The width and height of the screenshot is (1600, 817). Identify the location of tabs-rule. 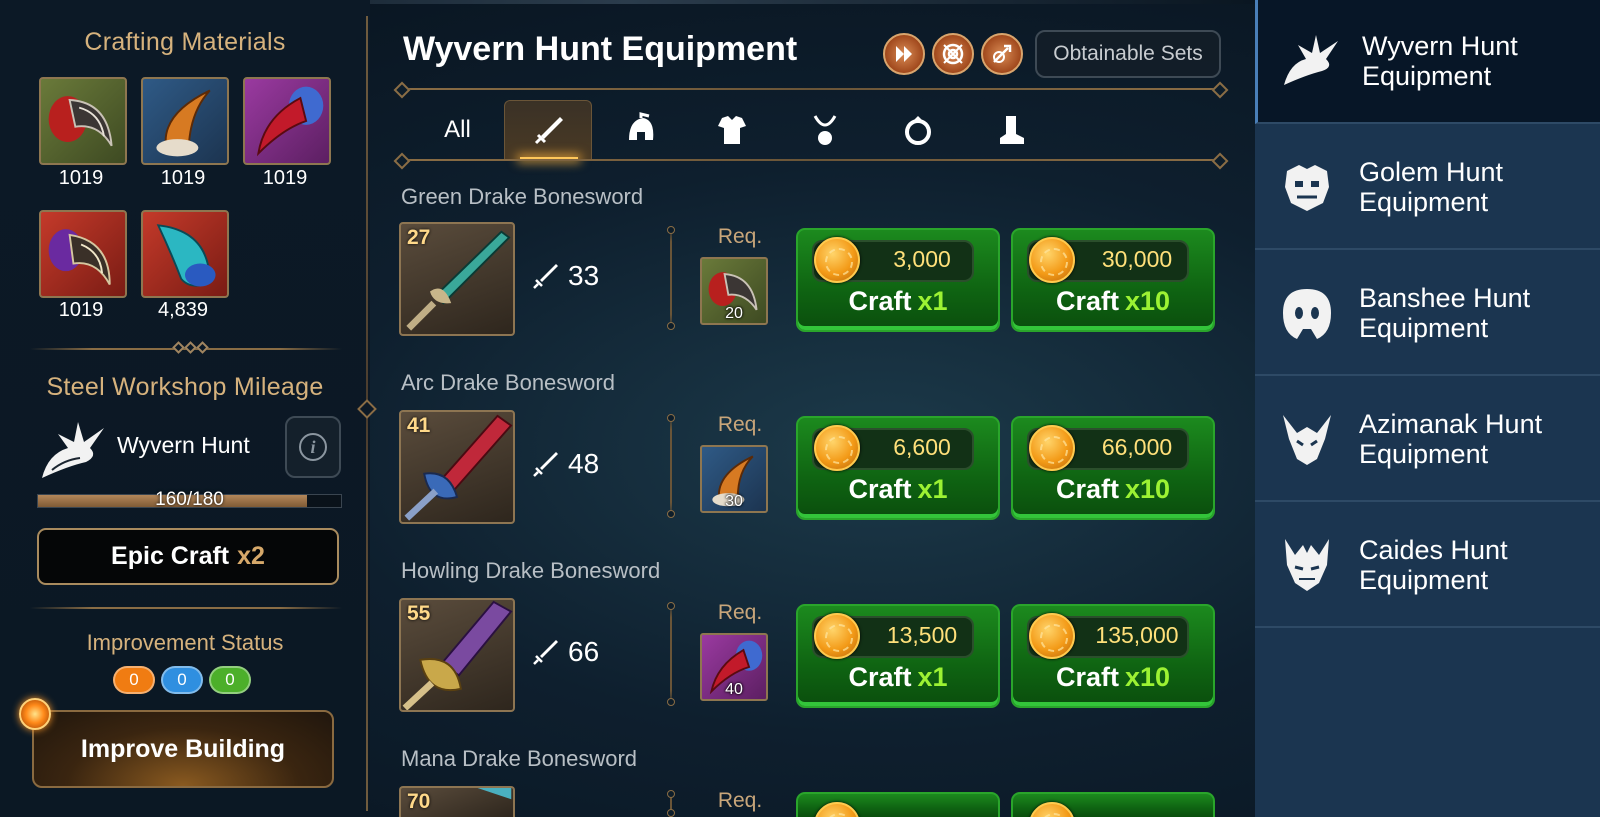
(811, 160).